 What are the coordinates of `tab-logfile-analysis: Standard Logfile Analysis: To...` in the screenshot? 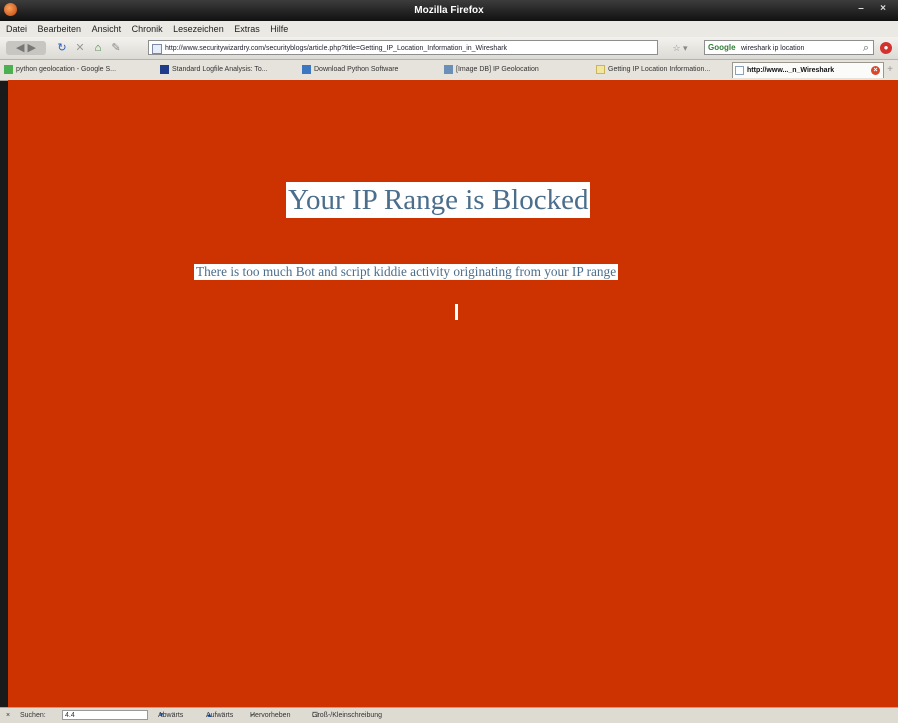 It's located at (226, 70).